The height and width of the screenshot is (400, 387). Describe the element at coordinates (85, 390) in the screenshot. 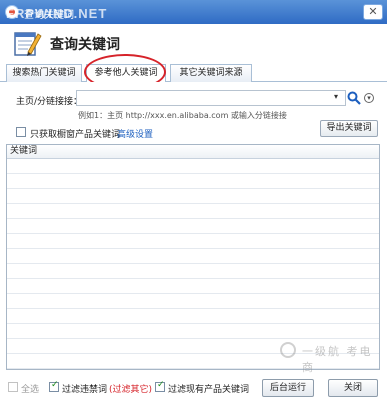

I see `filter-banned-words-label: 过滤违禁词` at that location.